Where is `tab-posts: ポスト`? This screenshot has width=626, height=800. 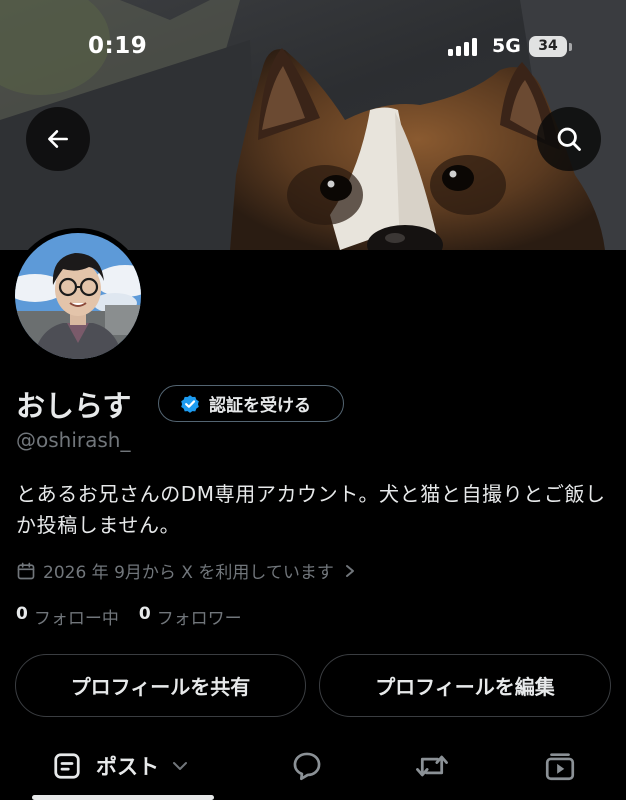
tab-posts: ポスト is located at coordinates (120, 766).